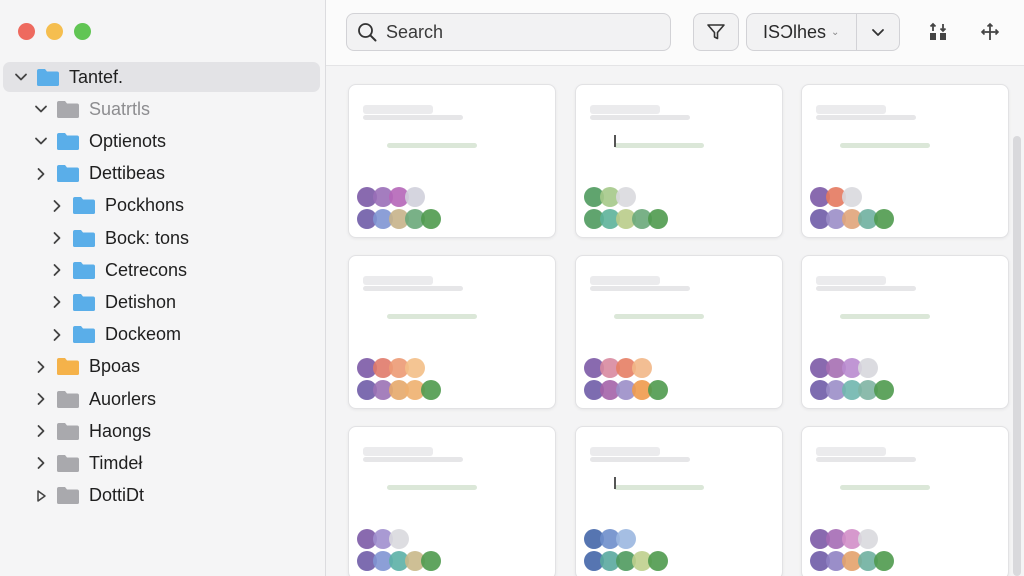 Image resolution: width=1024 pixels, height=576 pixels. I want to click on sidebar-item: Optienots, so click(163, 141).